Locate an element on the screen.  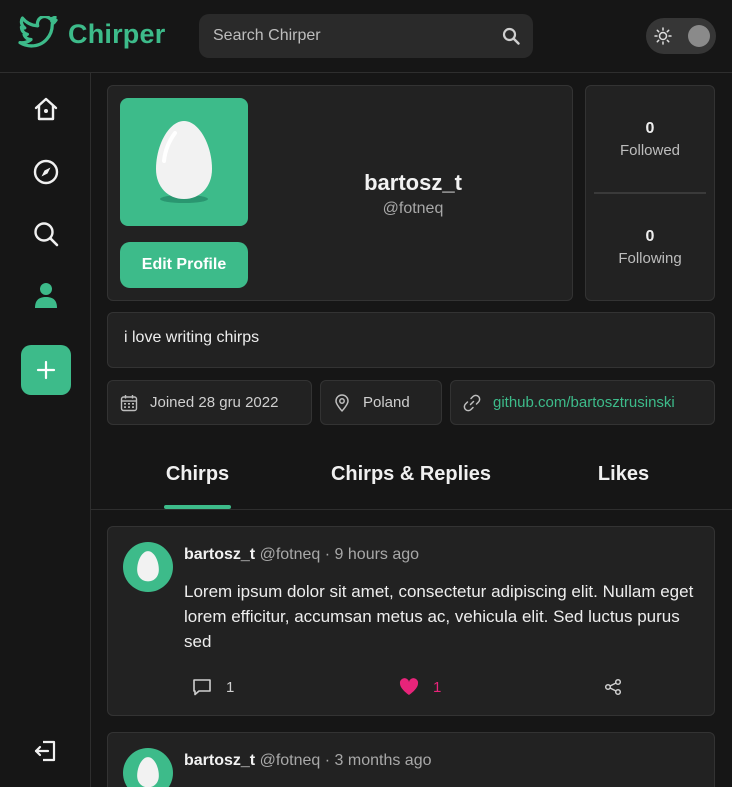
logout-icon is located at coordinates (46, 751).